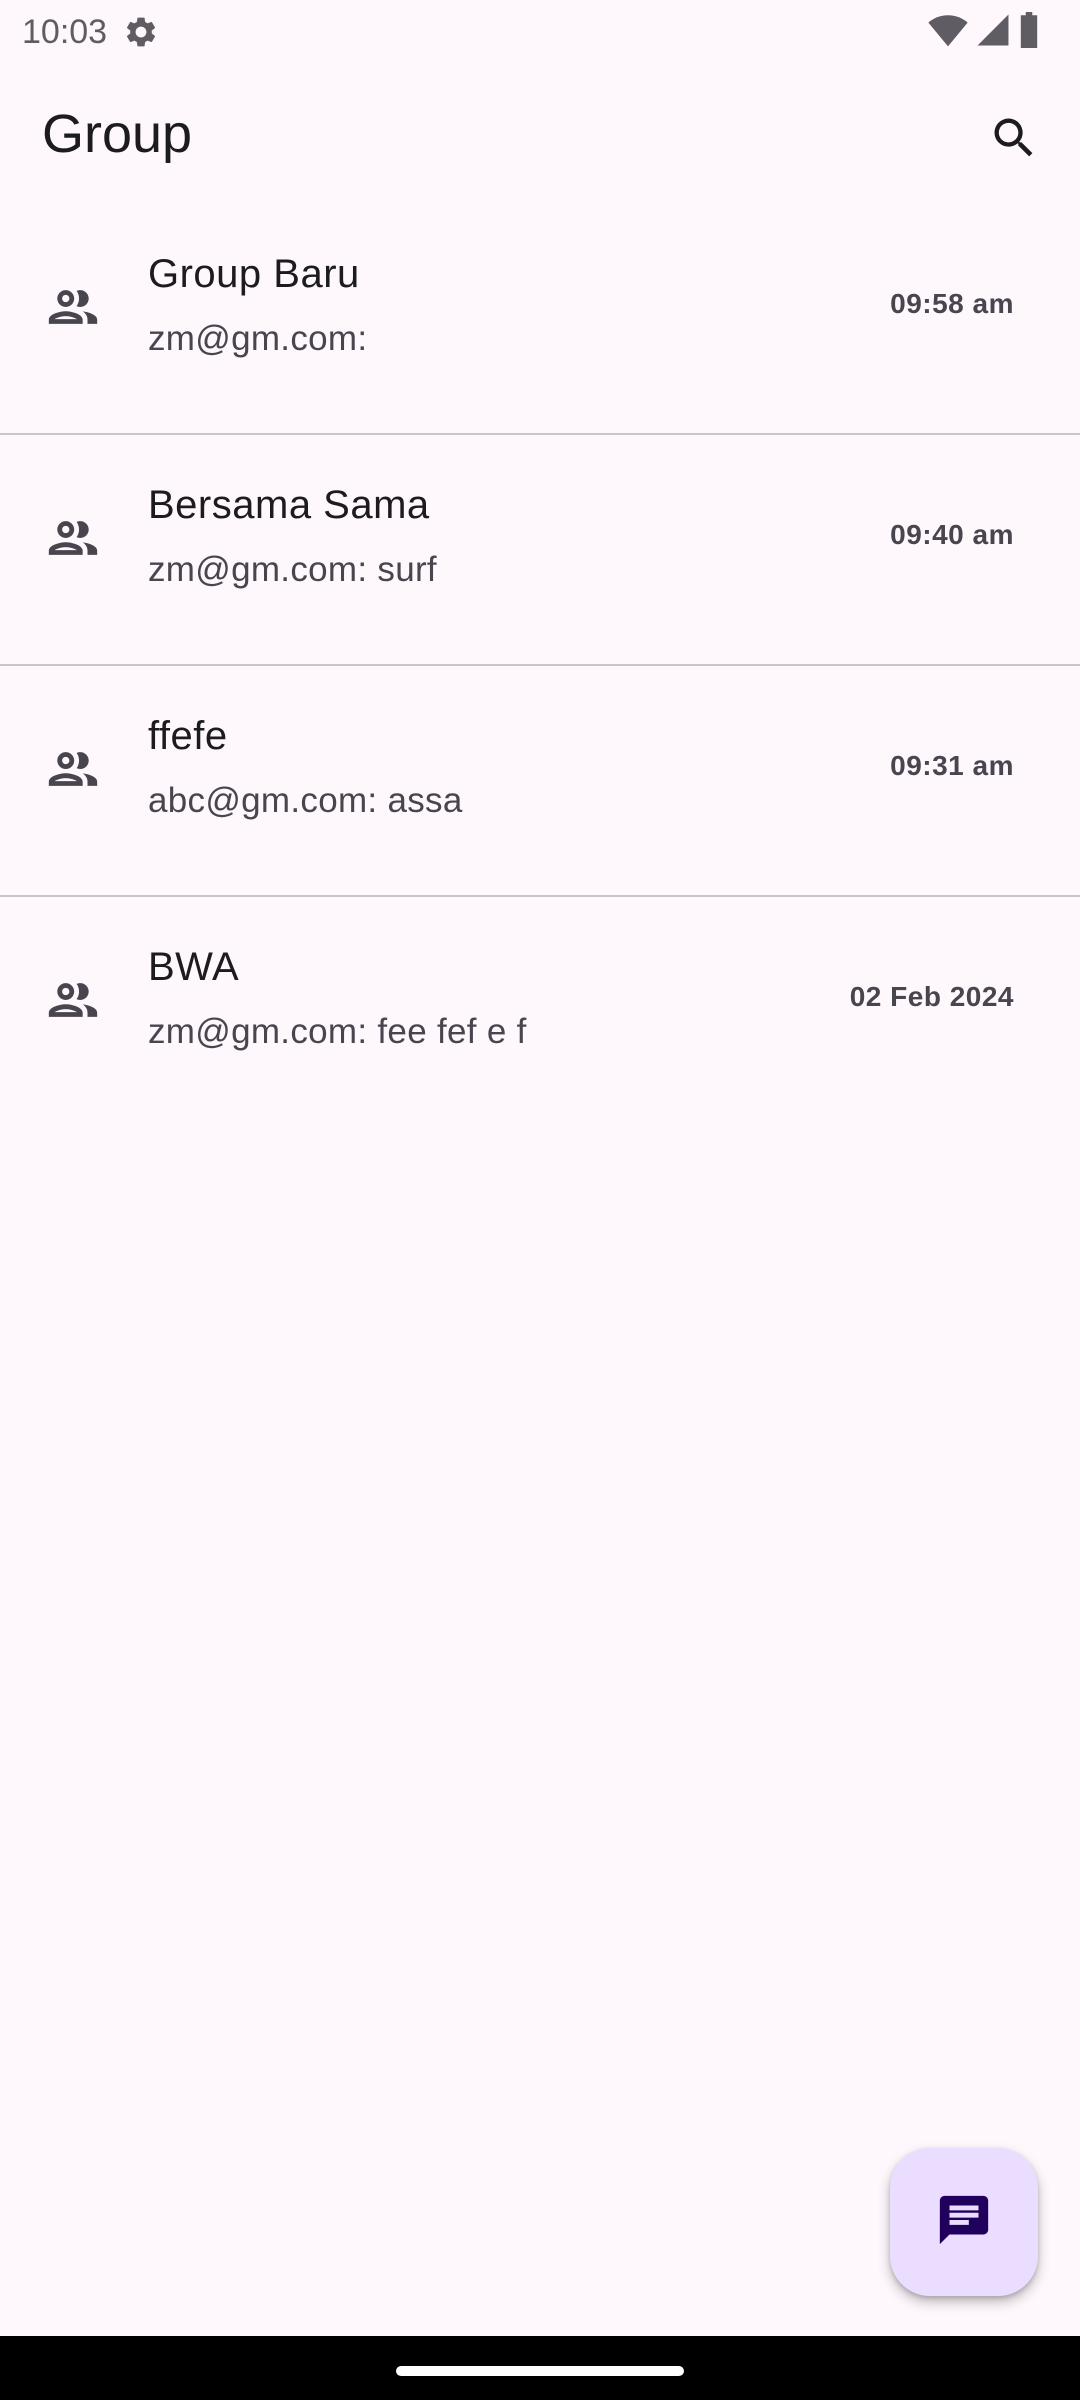 This screenshot has height=2400, width=1080. I want to click on app-bar: Group, so click(540, 134).